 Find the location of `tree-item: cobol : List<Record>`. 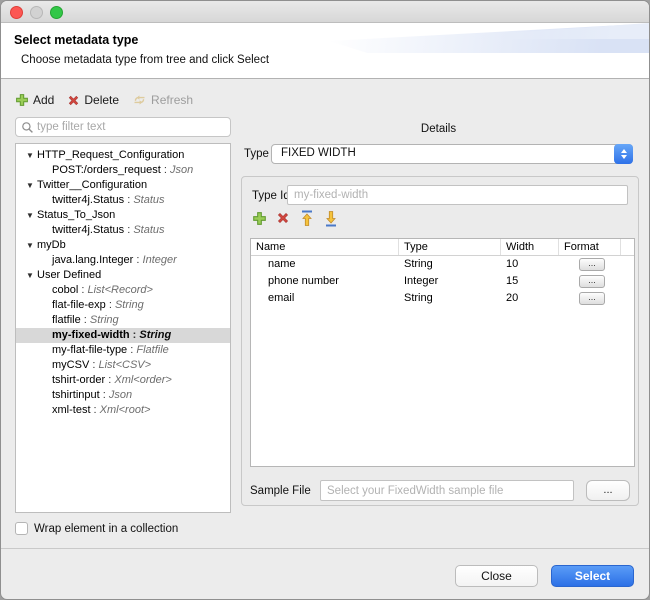

tree-item: cobol : List<Record> is located at coordinates (123, 290).